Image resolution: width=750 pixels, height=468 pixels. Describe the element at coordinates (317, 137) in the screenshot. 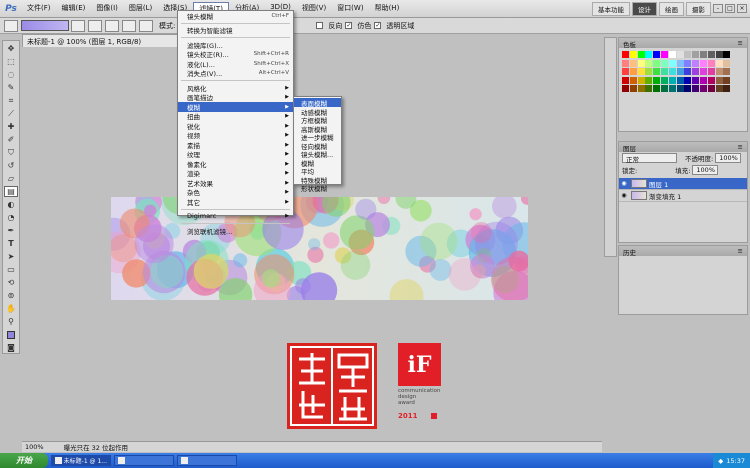

I see `blur-submenu-item: 进一步模糊` at that location.